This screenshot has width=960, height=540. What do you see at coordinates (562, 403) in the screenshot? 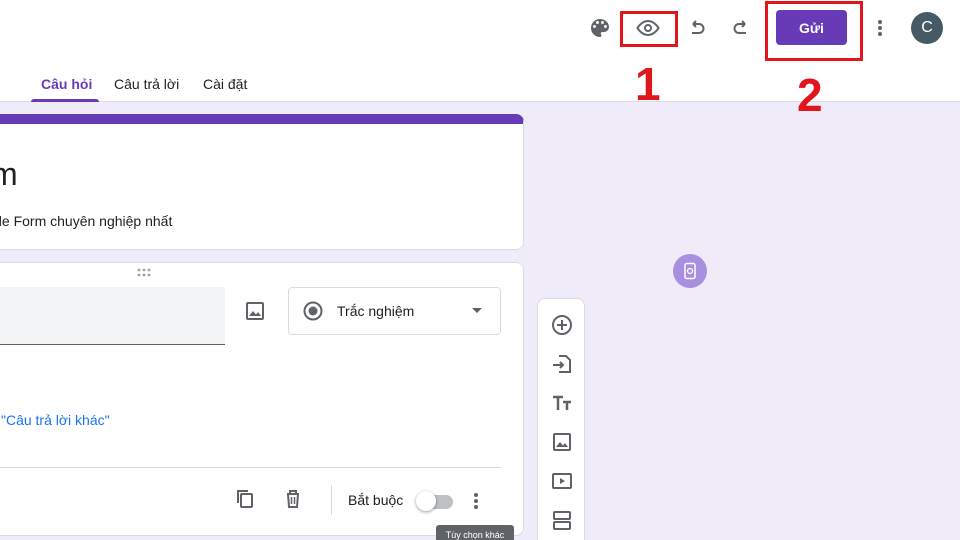
I see `add-title-icon` at bounding box center [562, 403].